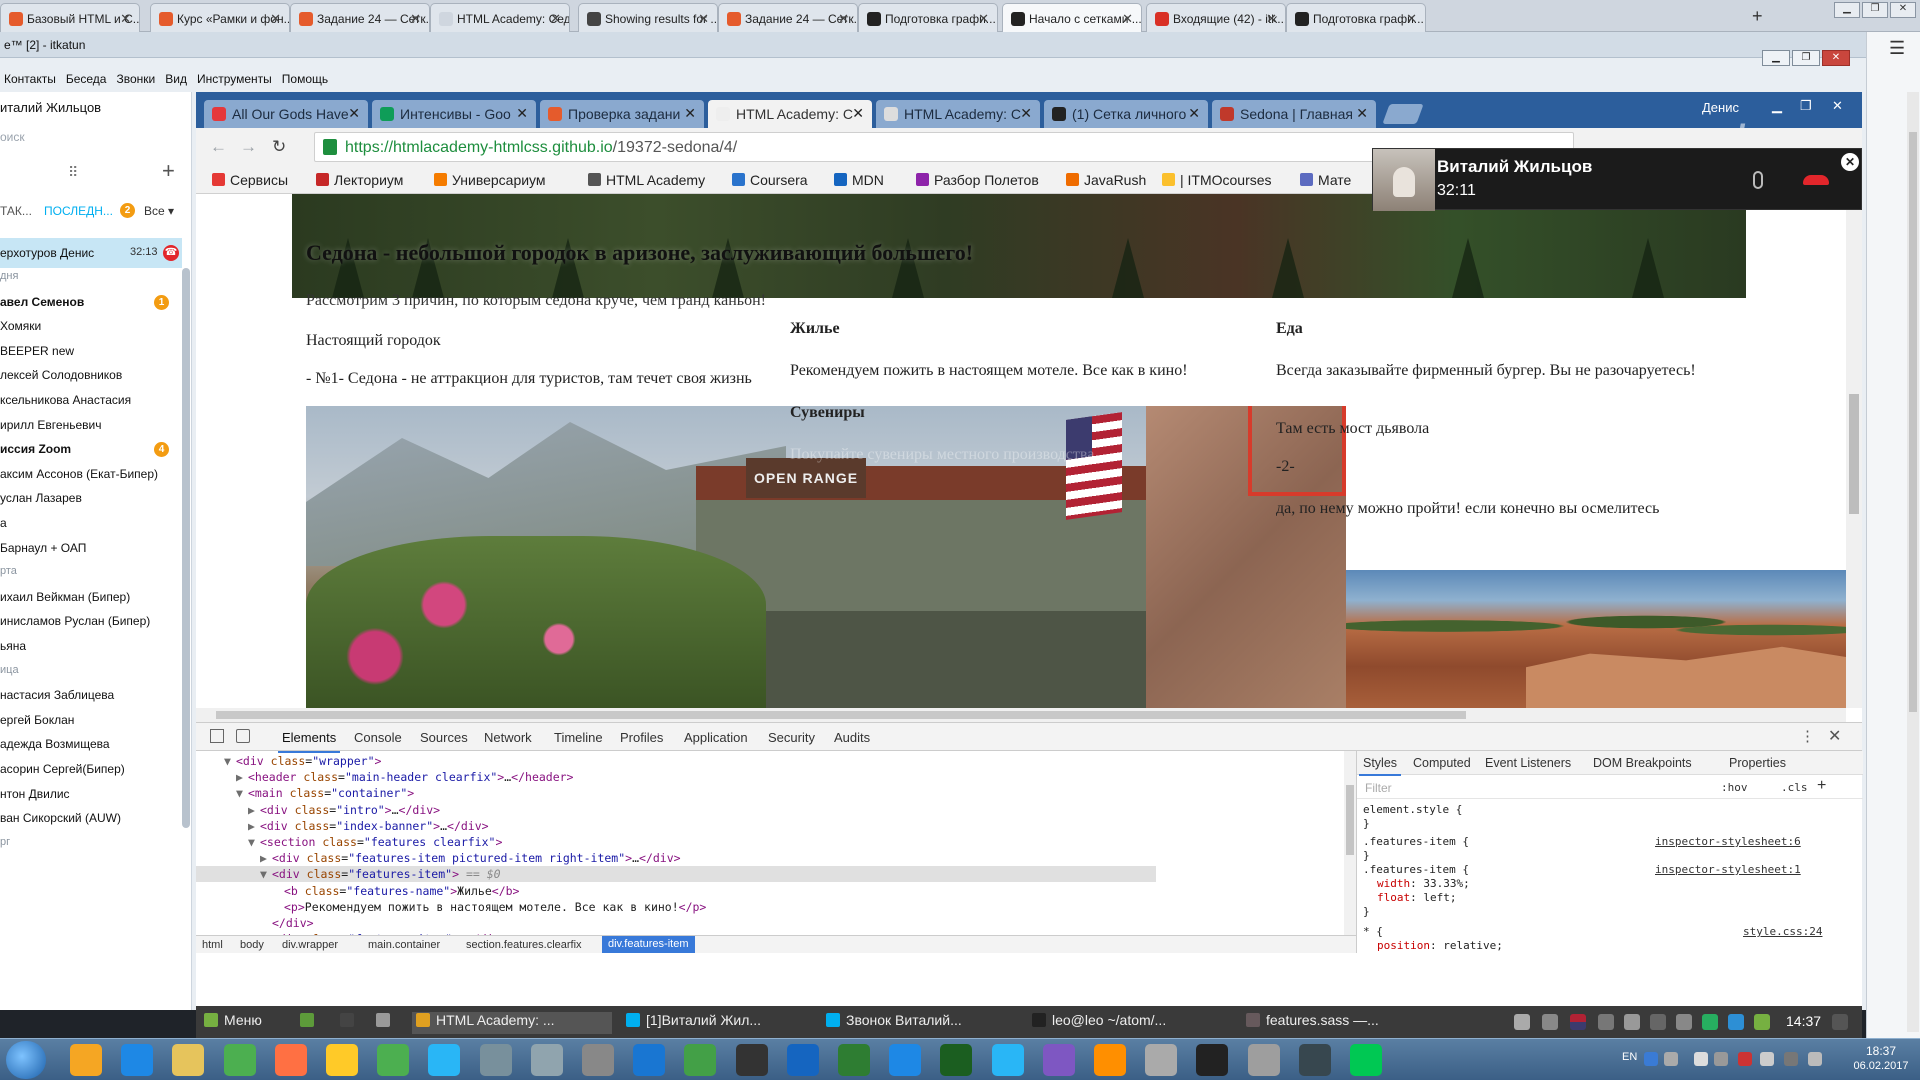 The height and width of the screenshot is (1080, 1920). What do you see at coordinates (524, 945) in the screenshot?
I see `breadcrumb-item: section.features.clearfix` at bounding box center [524, 945].